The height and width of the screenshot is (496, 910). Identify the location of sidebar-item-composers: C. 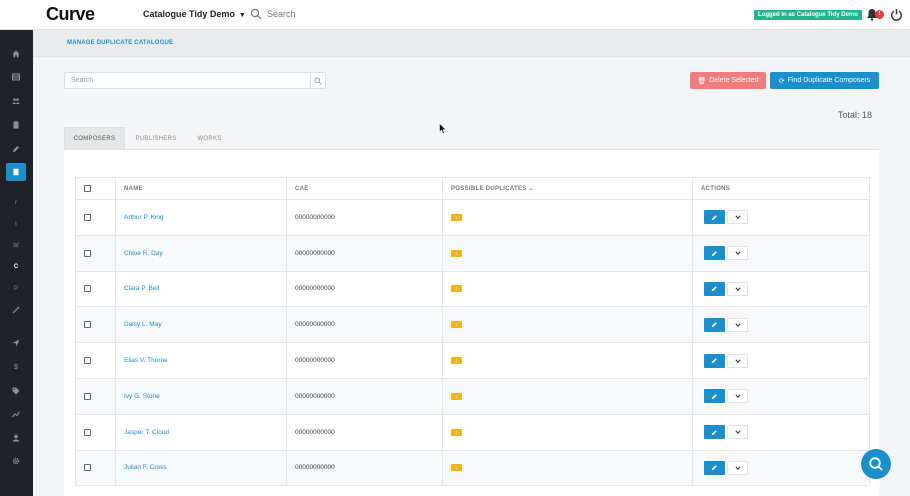
(16, 267).